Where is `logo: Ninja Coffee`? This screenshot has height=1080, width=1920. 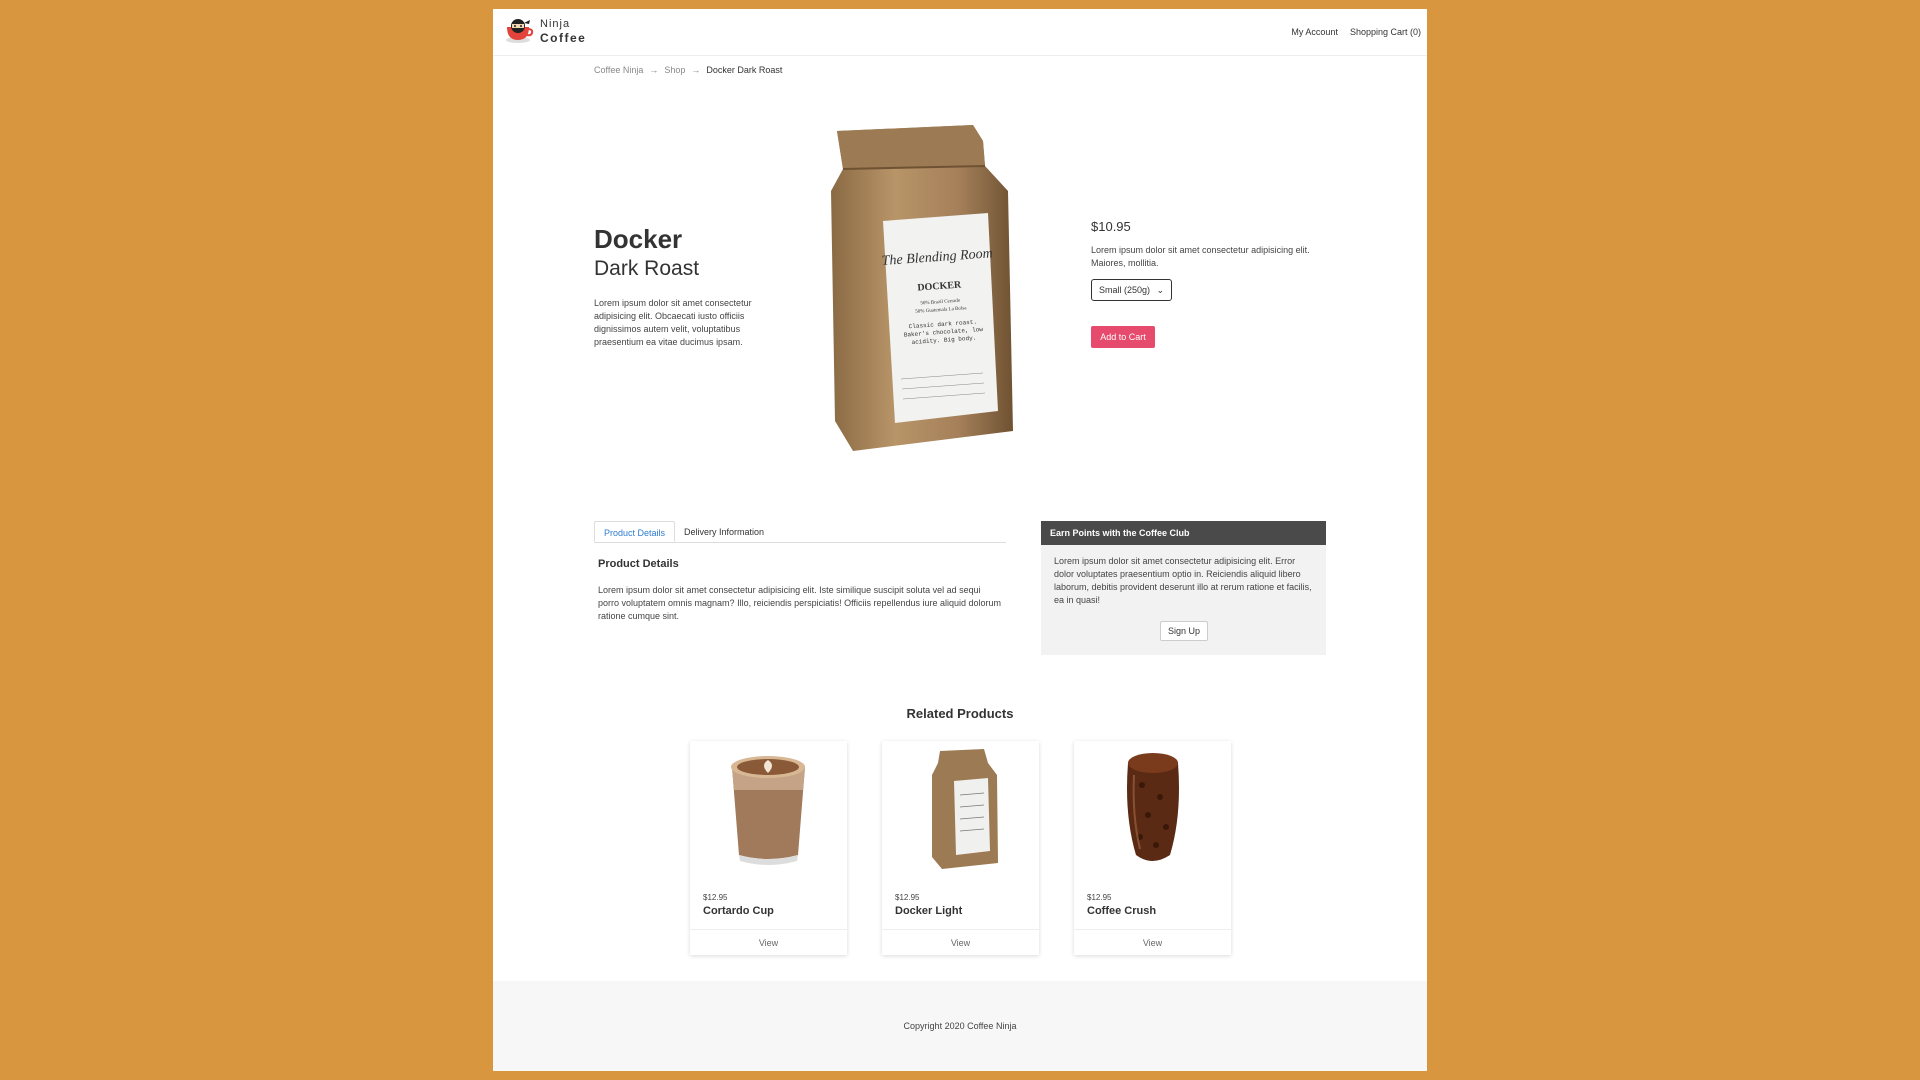 logo: Ninja Coffee is located at coordinates (545, 31).